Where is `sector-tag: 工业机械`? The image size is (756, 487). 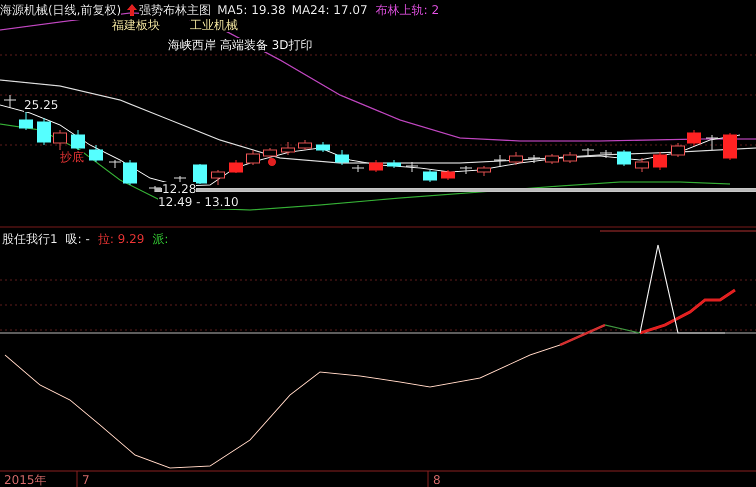
sector-tag: 工业机械 is located at coordinates (214, 25).